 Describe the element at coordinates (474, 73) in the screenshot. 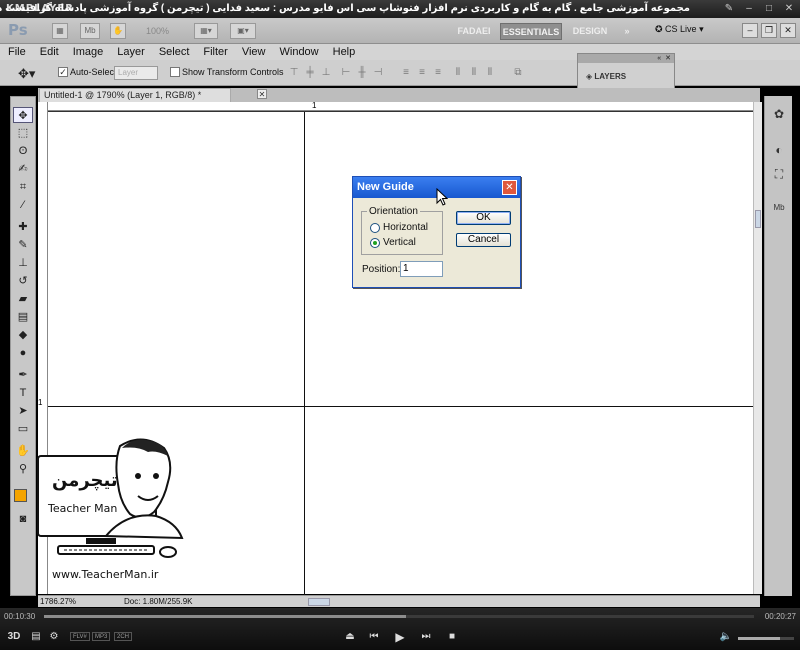

I see `distribute-hcenter-icon: ⦀` at that location.